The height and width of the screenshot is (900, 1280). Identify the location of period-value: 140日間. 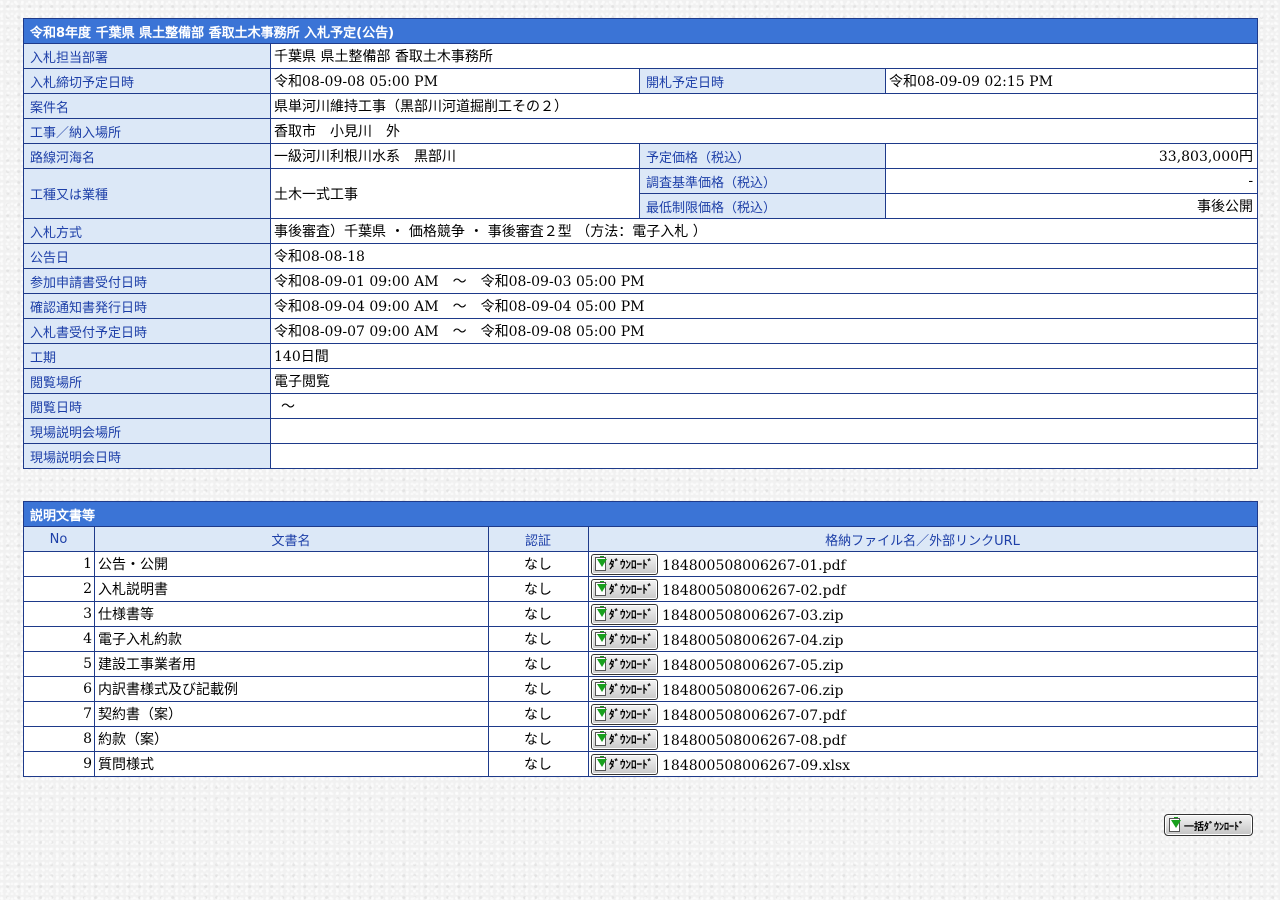
(764, 356).